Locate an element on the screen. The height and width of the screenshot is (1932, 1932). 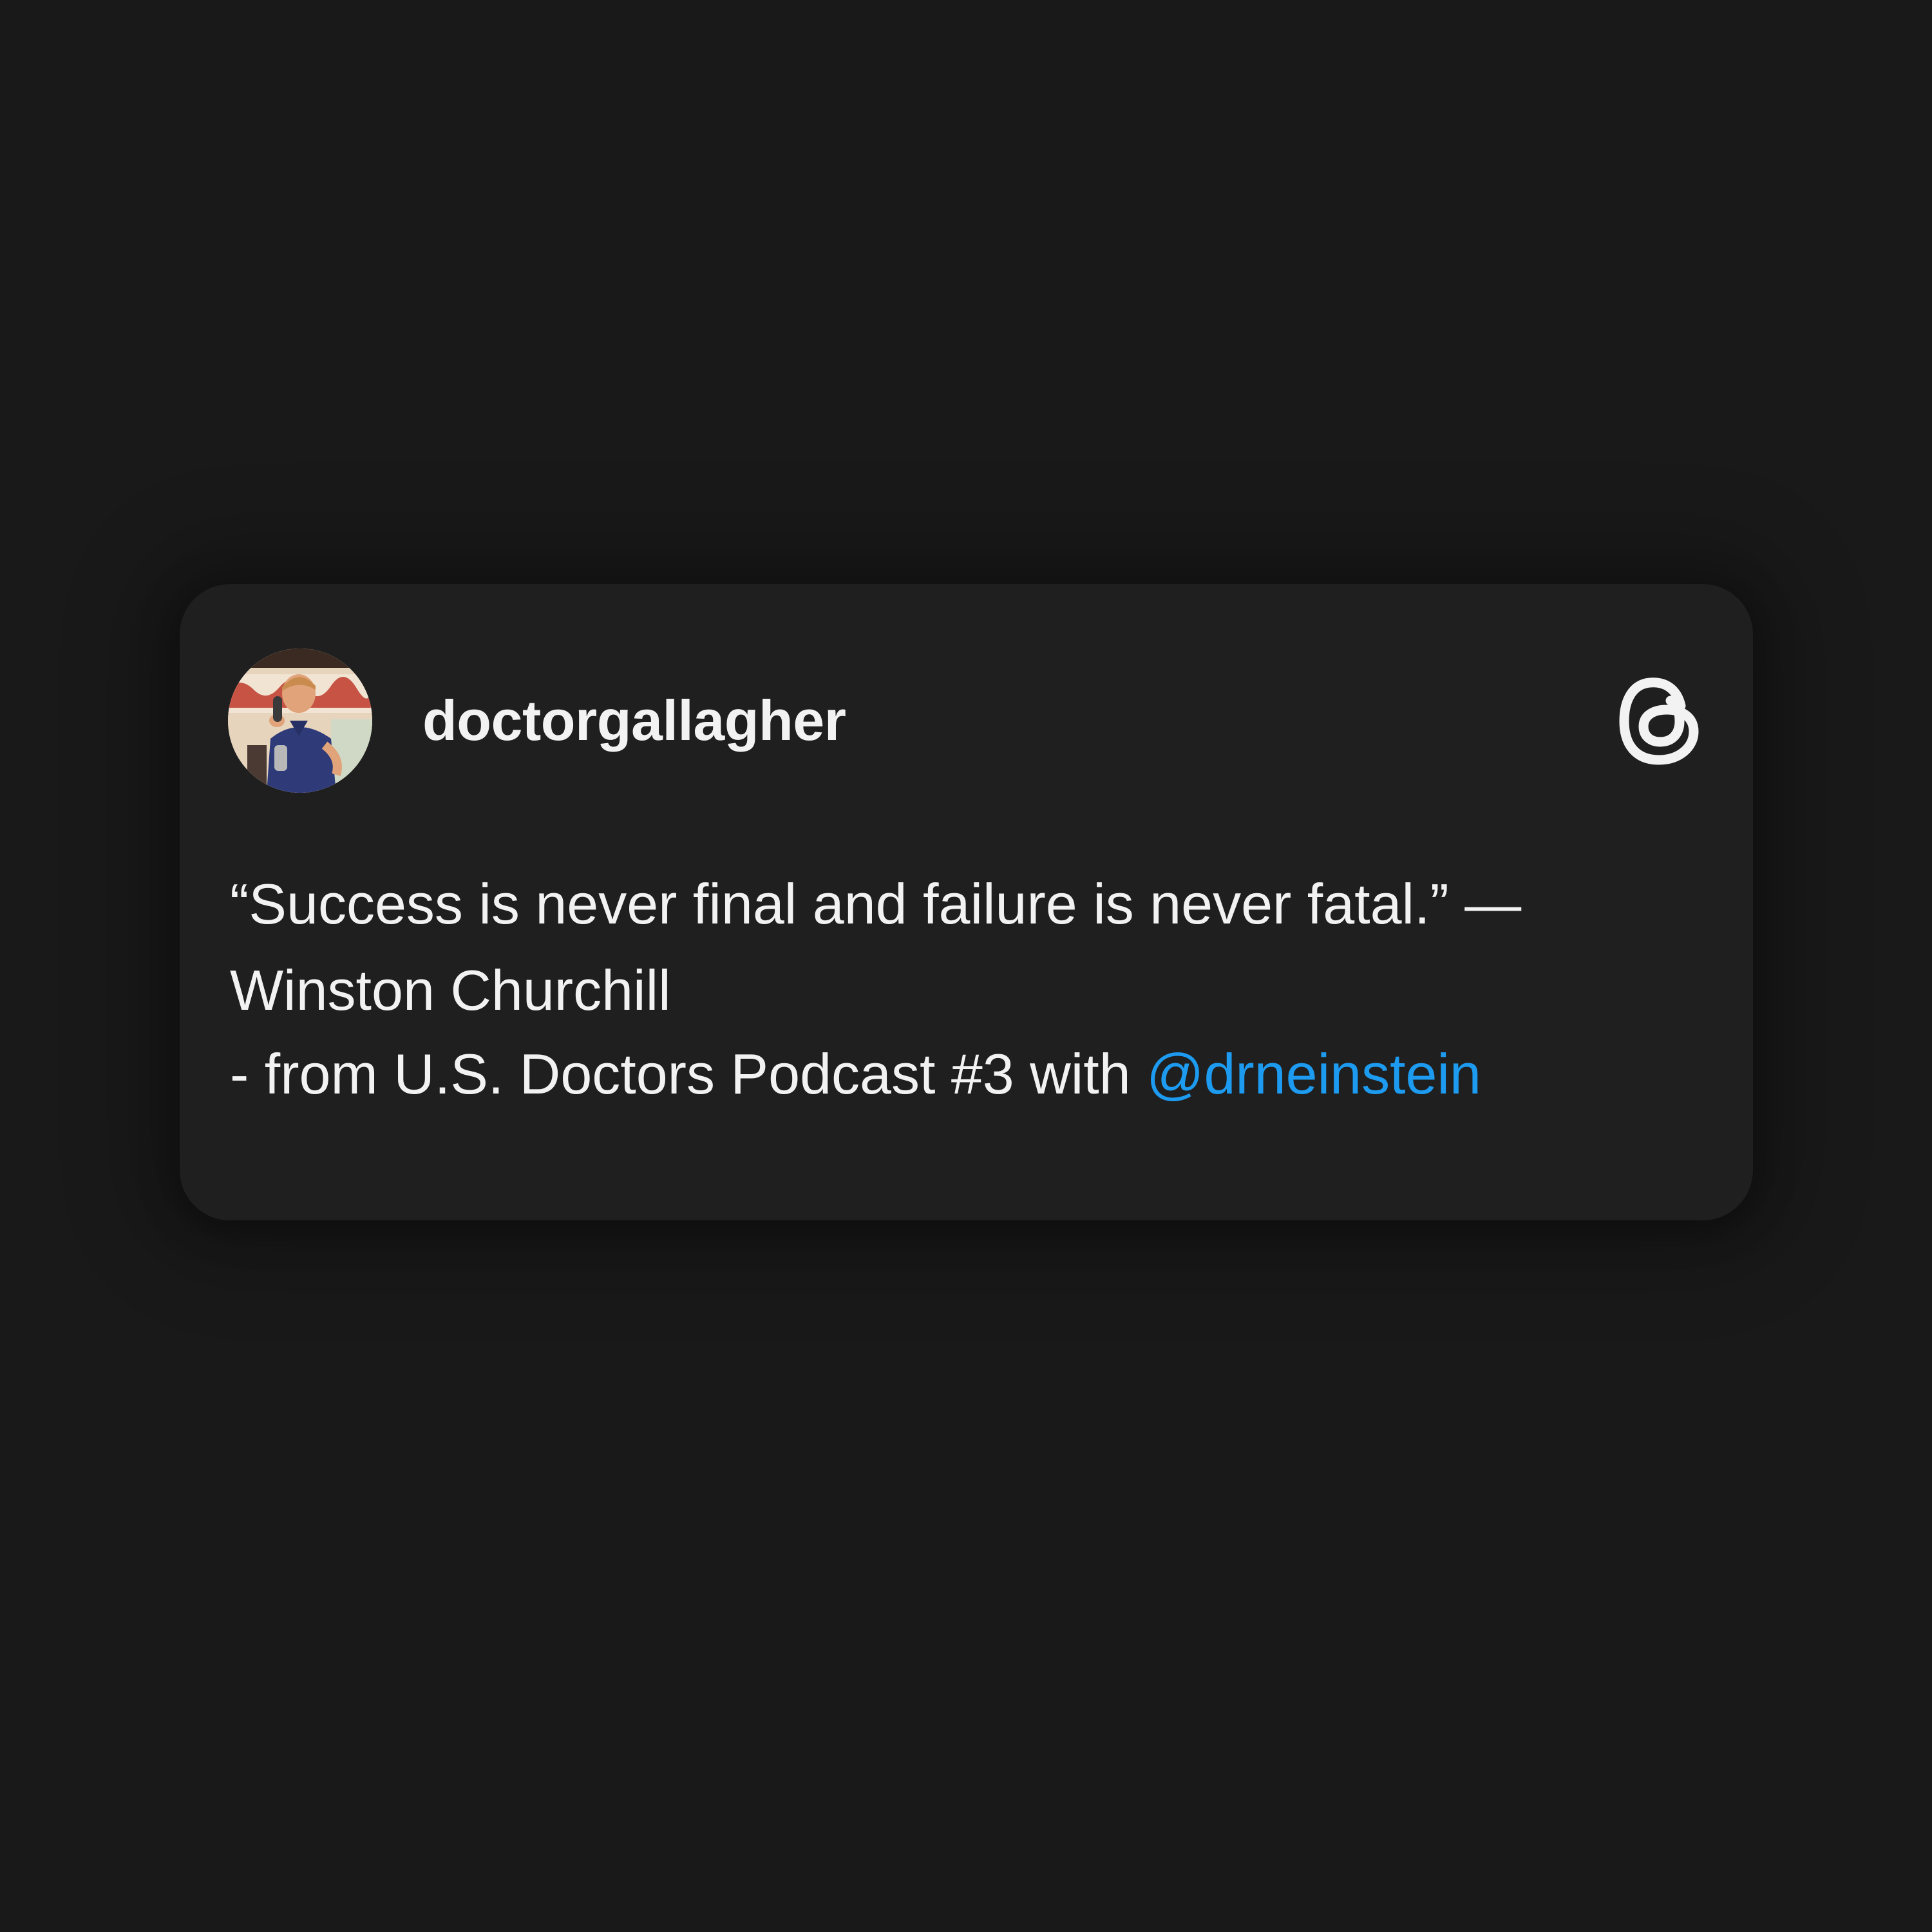
username: doctorgallagher is located at coordinates (634, 720).